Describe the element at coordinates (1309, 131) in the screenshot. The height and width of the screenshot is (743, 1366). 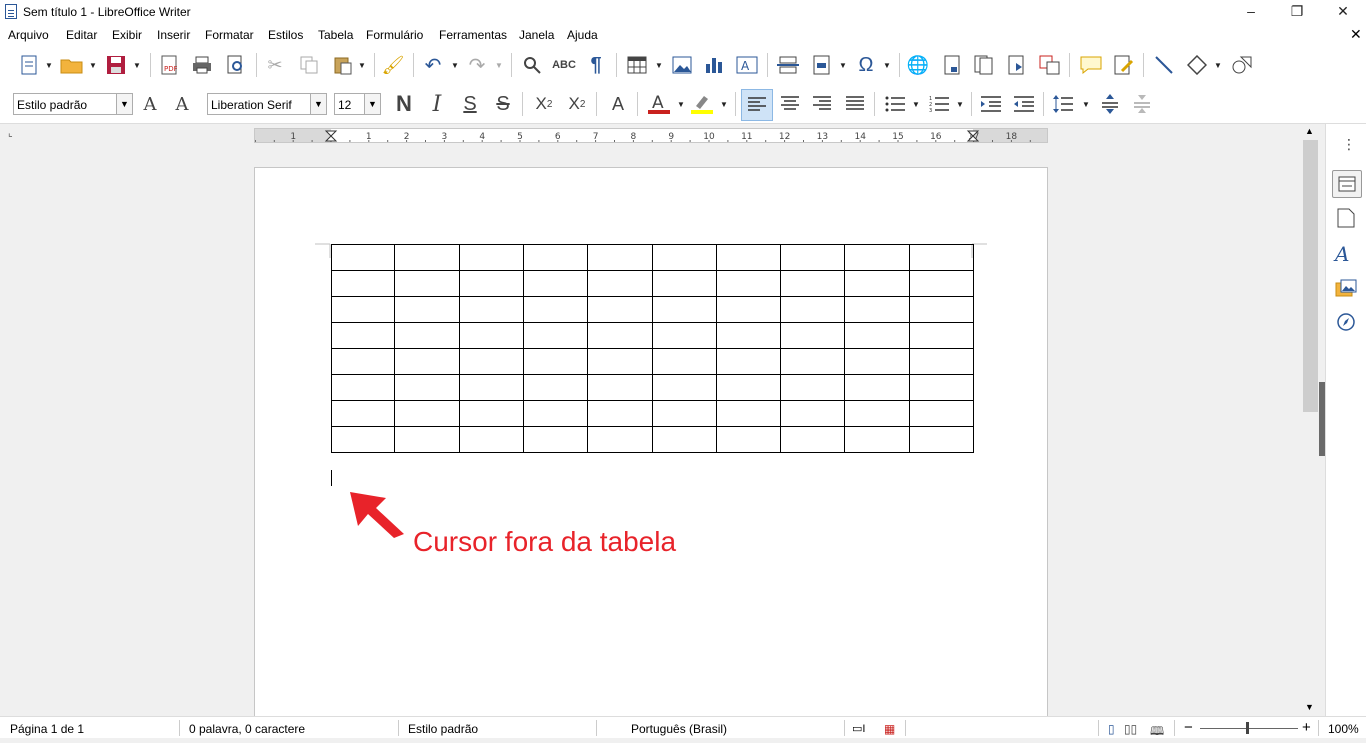
I see `scroll-up-icon: ▲` at that location.